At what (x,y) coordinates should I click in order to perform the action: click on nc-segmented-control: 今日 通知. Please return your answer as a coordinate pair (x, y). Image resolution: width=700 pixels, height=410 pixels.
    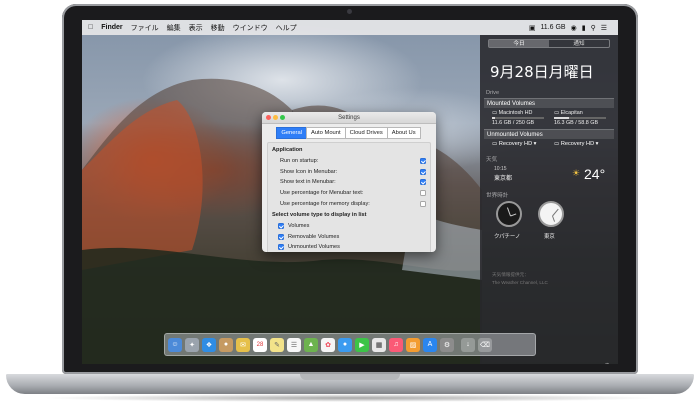
    Looking at the image, I should click on (549, 43).